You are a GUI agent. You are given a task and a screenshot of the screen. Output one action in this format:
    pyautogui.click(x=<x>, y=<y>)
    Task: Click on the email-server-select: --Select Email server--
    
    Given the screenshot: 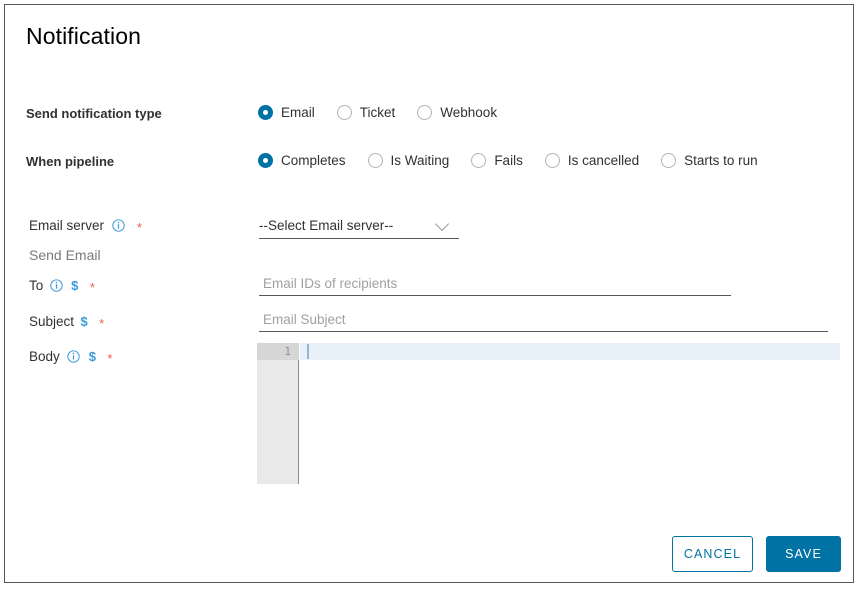 What is the action you would take?
    pyautogui.click(x=359, y=226)
    